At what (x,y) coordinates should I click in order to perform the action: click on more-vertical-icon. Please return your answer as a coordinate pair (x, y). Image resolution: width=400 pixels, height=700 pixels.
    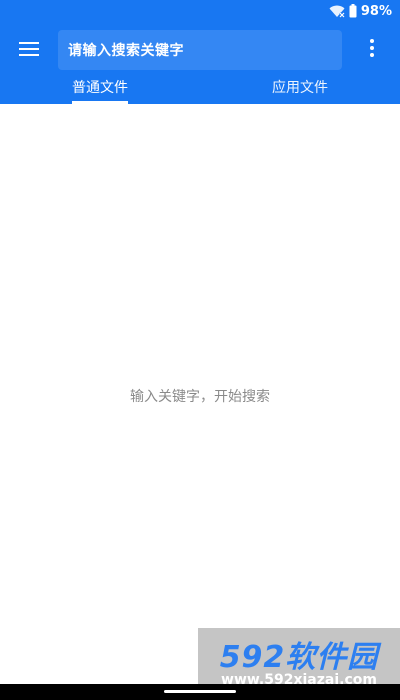
    Looking at the image, I should click on (372, 50).